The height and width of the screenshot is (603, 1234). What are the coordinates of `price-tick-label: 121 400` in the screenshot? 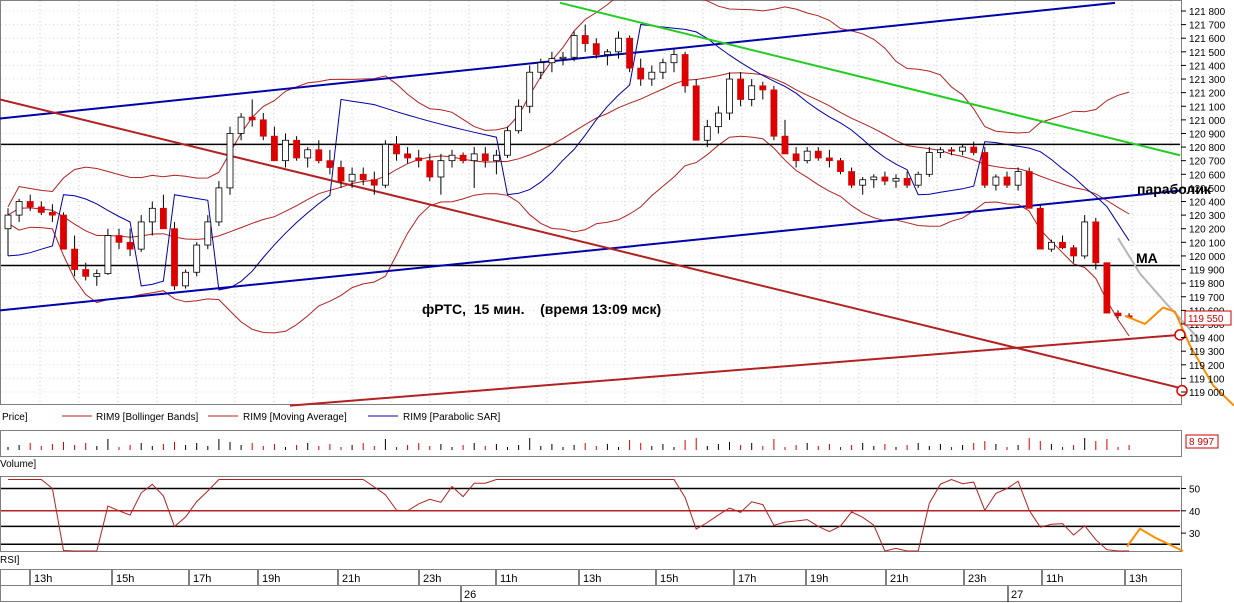 It's located at (1207, 66).